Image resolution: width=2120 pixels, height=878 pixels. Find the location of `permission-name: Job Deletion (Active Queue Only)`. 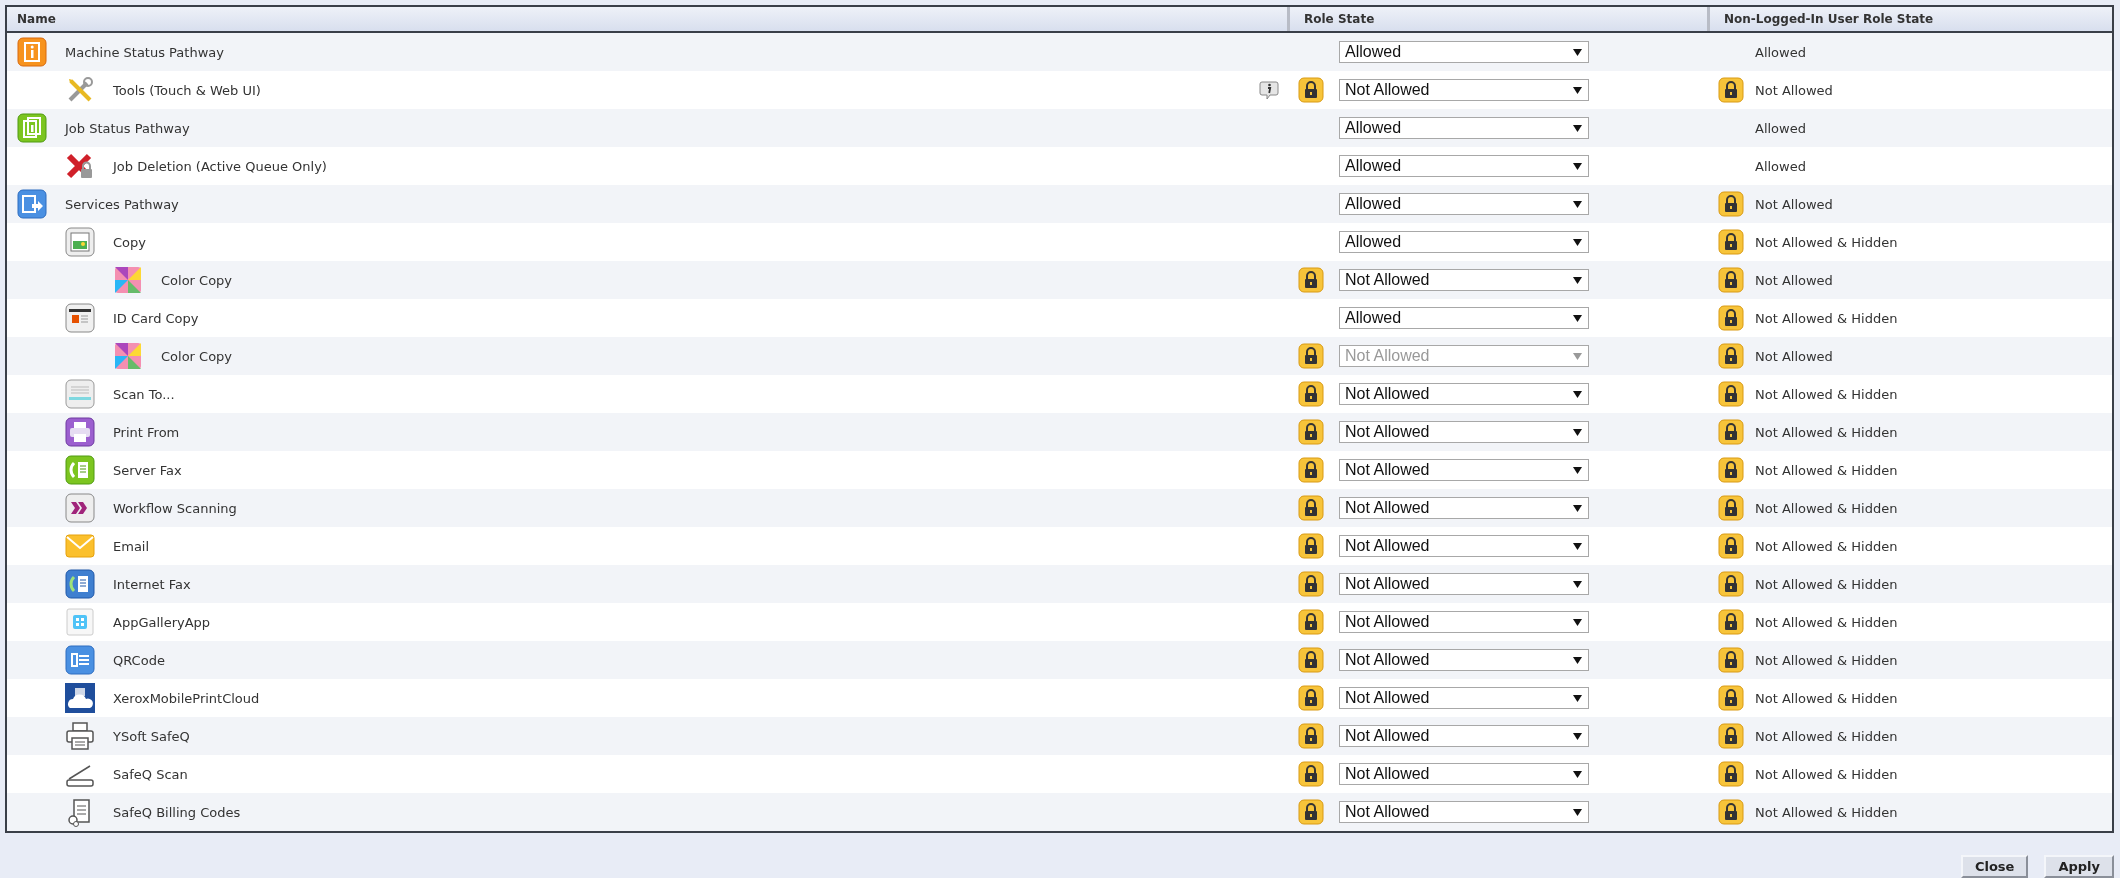

permission-name: Job Deletion (Active Queue Only) is located at coordinates (220, 166).